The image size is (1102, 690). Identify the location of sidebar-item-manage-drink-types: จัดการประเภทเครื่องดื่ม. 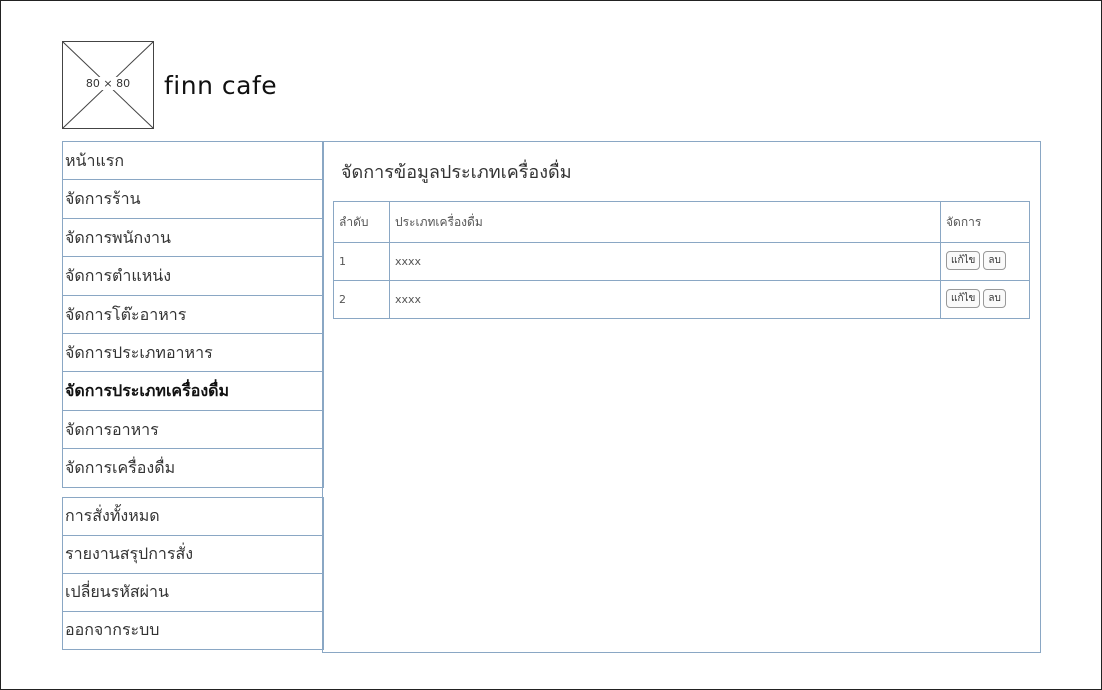
(193, 391).